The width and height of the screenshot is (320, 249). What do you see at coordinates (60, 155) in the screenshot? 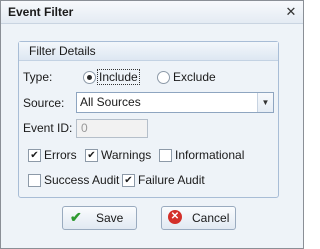
I see `errors-label: Errors` at bounding box center [60, 155].